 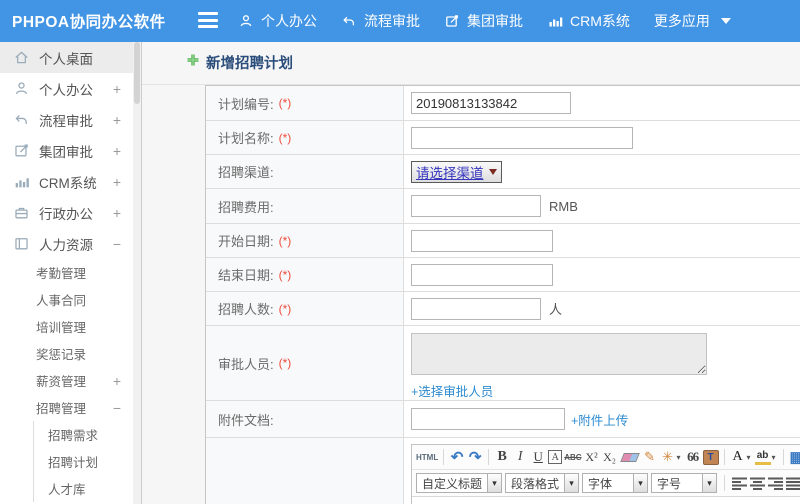 What do you see at coordinates (83, 434) in the screenshot?
I see `sidebar-subsubitem: 招聘需求` at bounding box center [83, 434].